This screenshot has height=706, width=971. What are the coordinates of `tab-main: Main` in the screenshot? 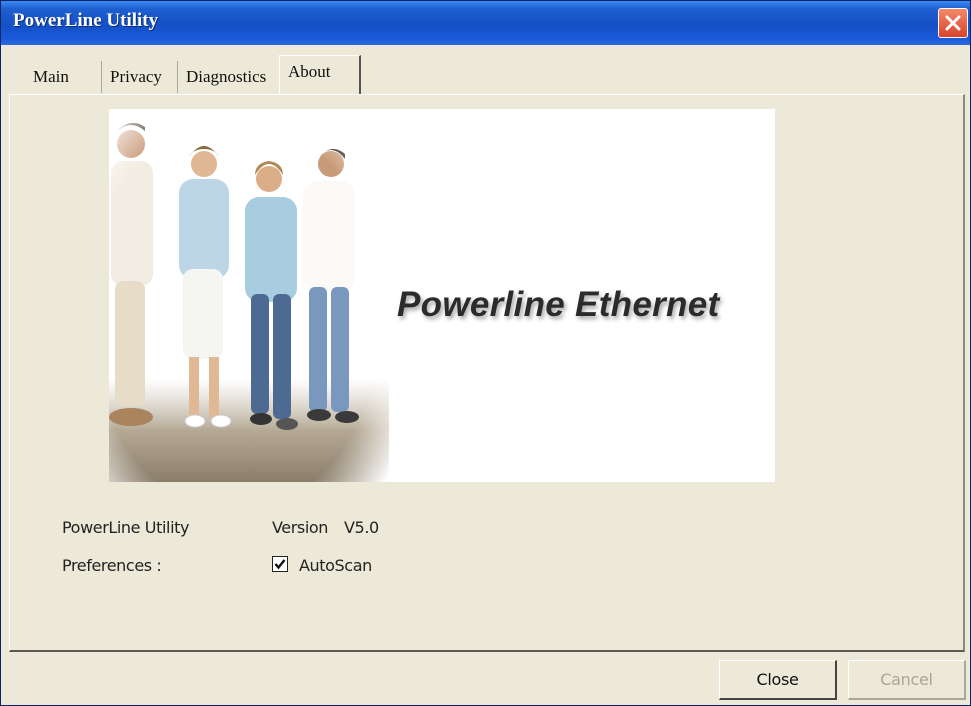 It's located at (51, 77).